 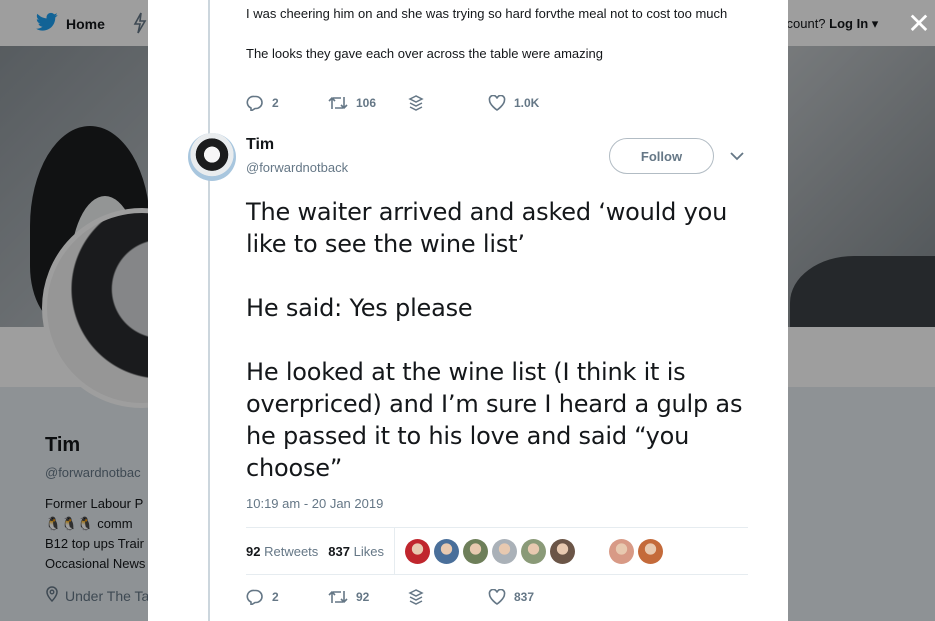 I want to click on tweet-stats: 92 Retweets 837 Likes, so click(x=497, y=551).